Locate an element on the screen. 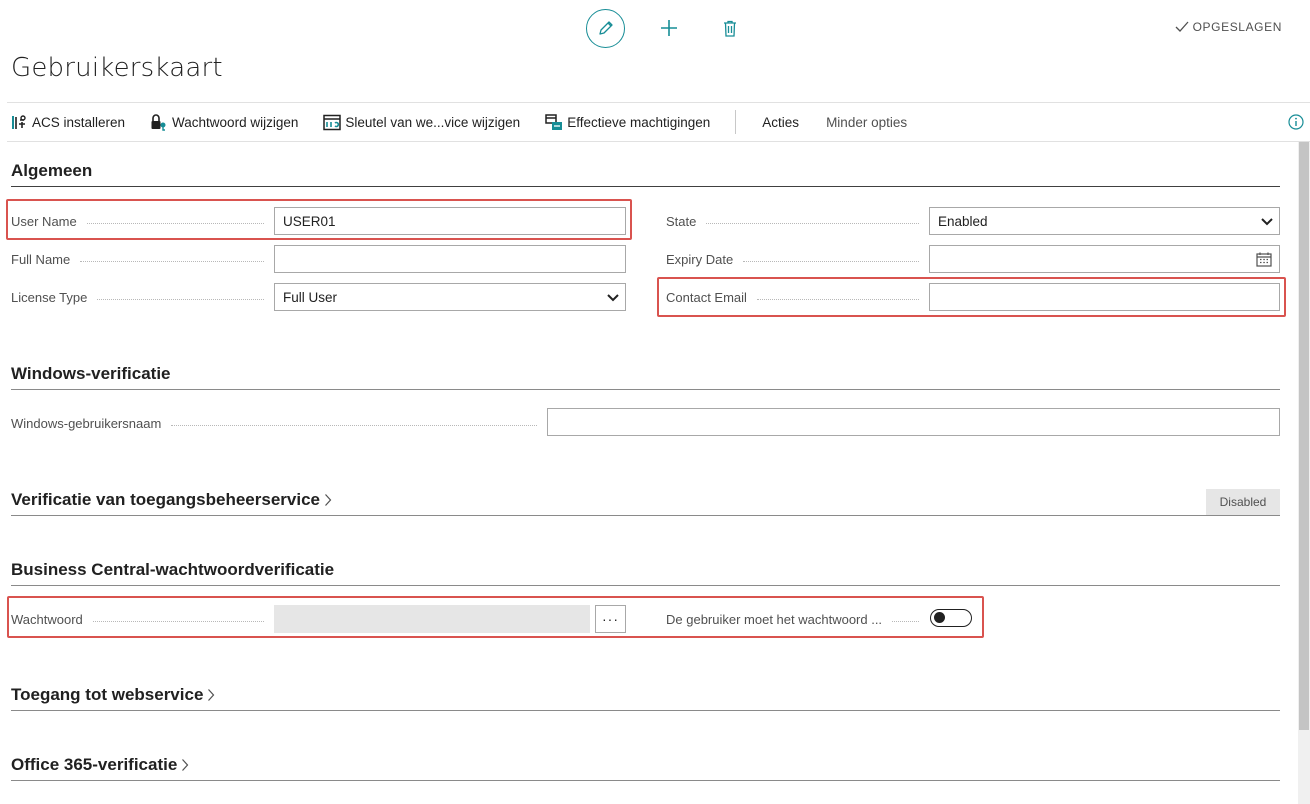 The height and width of the screenshot is (804, 1310). info-icon is located at coordinates (1296, 122).